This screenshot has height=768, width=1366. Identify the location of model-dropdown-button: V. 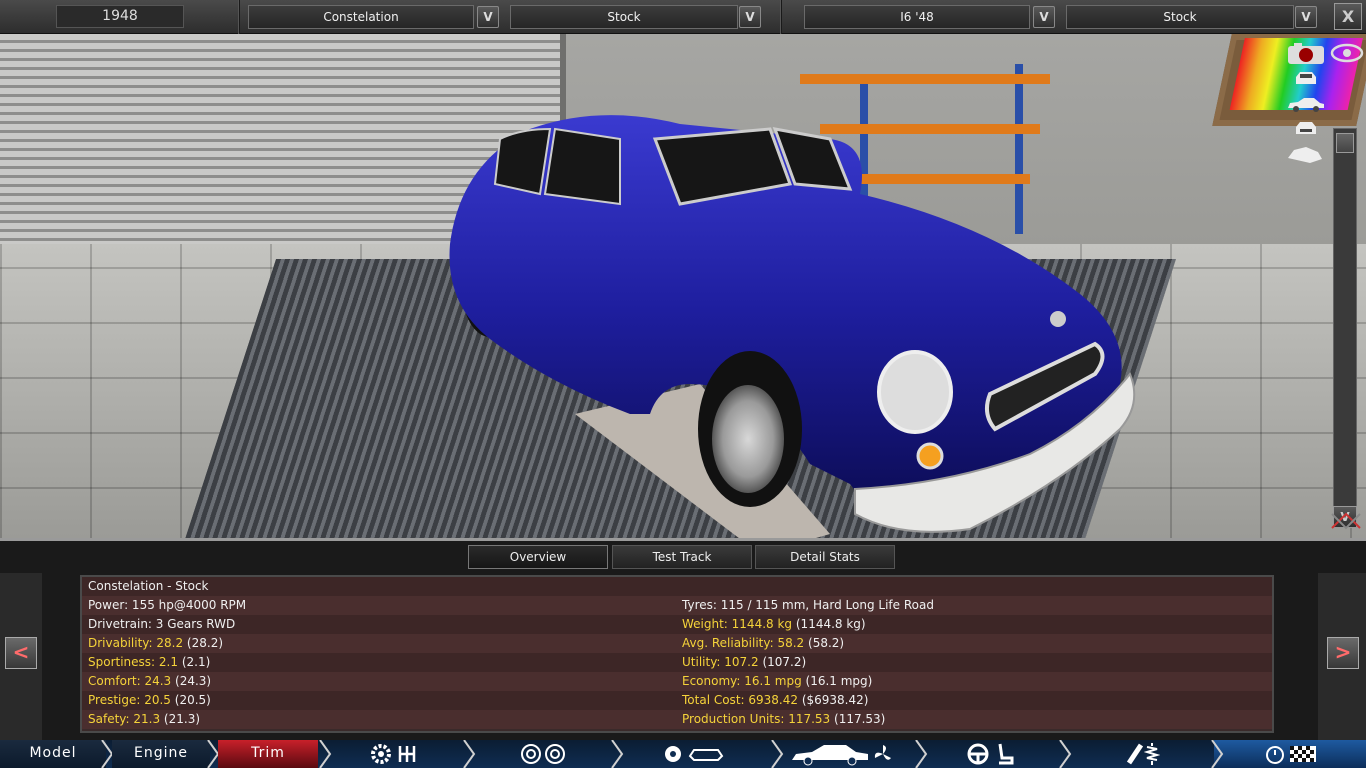
(488, 17).